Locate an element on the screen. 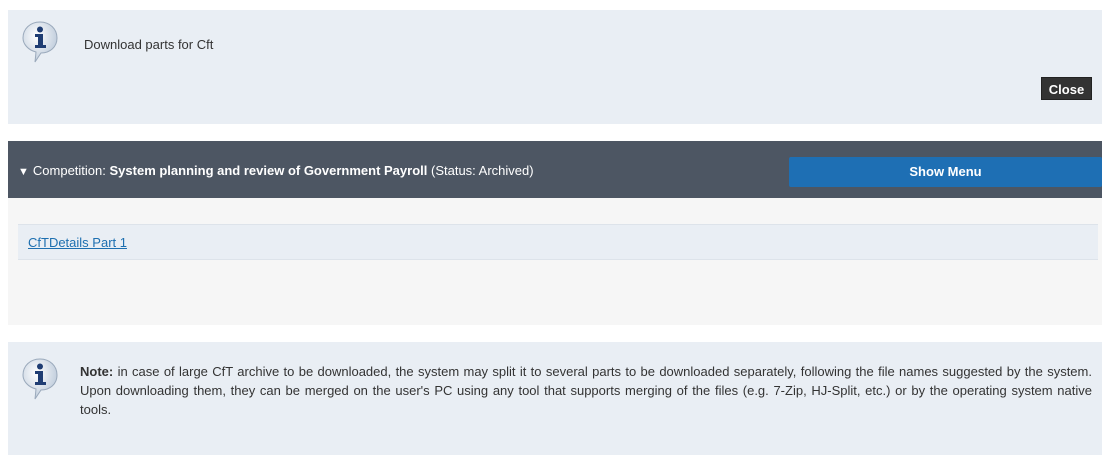 The width and height of the screenshot is (1102, 455). info-title: Download parts for Cft is located at coordinates (149, 44).